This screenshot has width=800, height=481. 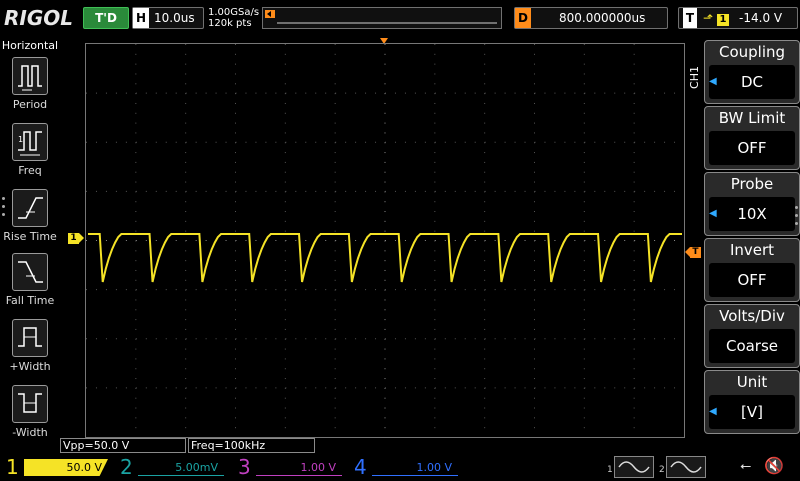 I want to click on neg-width-icon, so click(x=30, y=404).